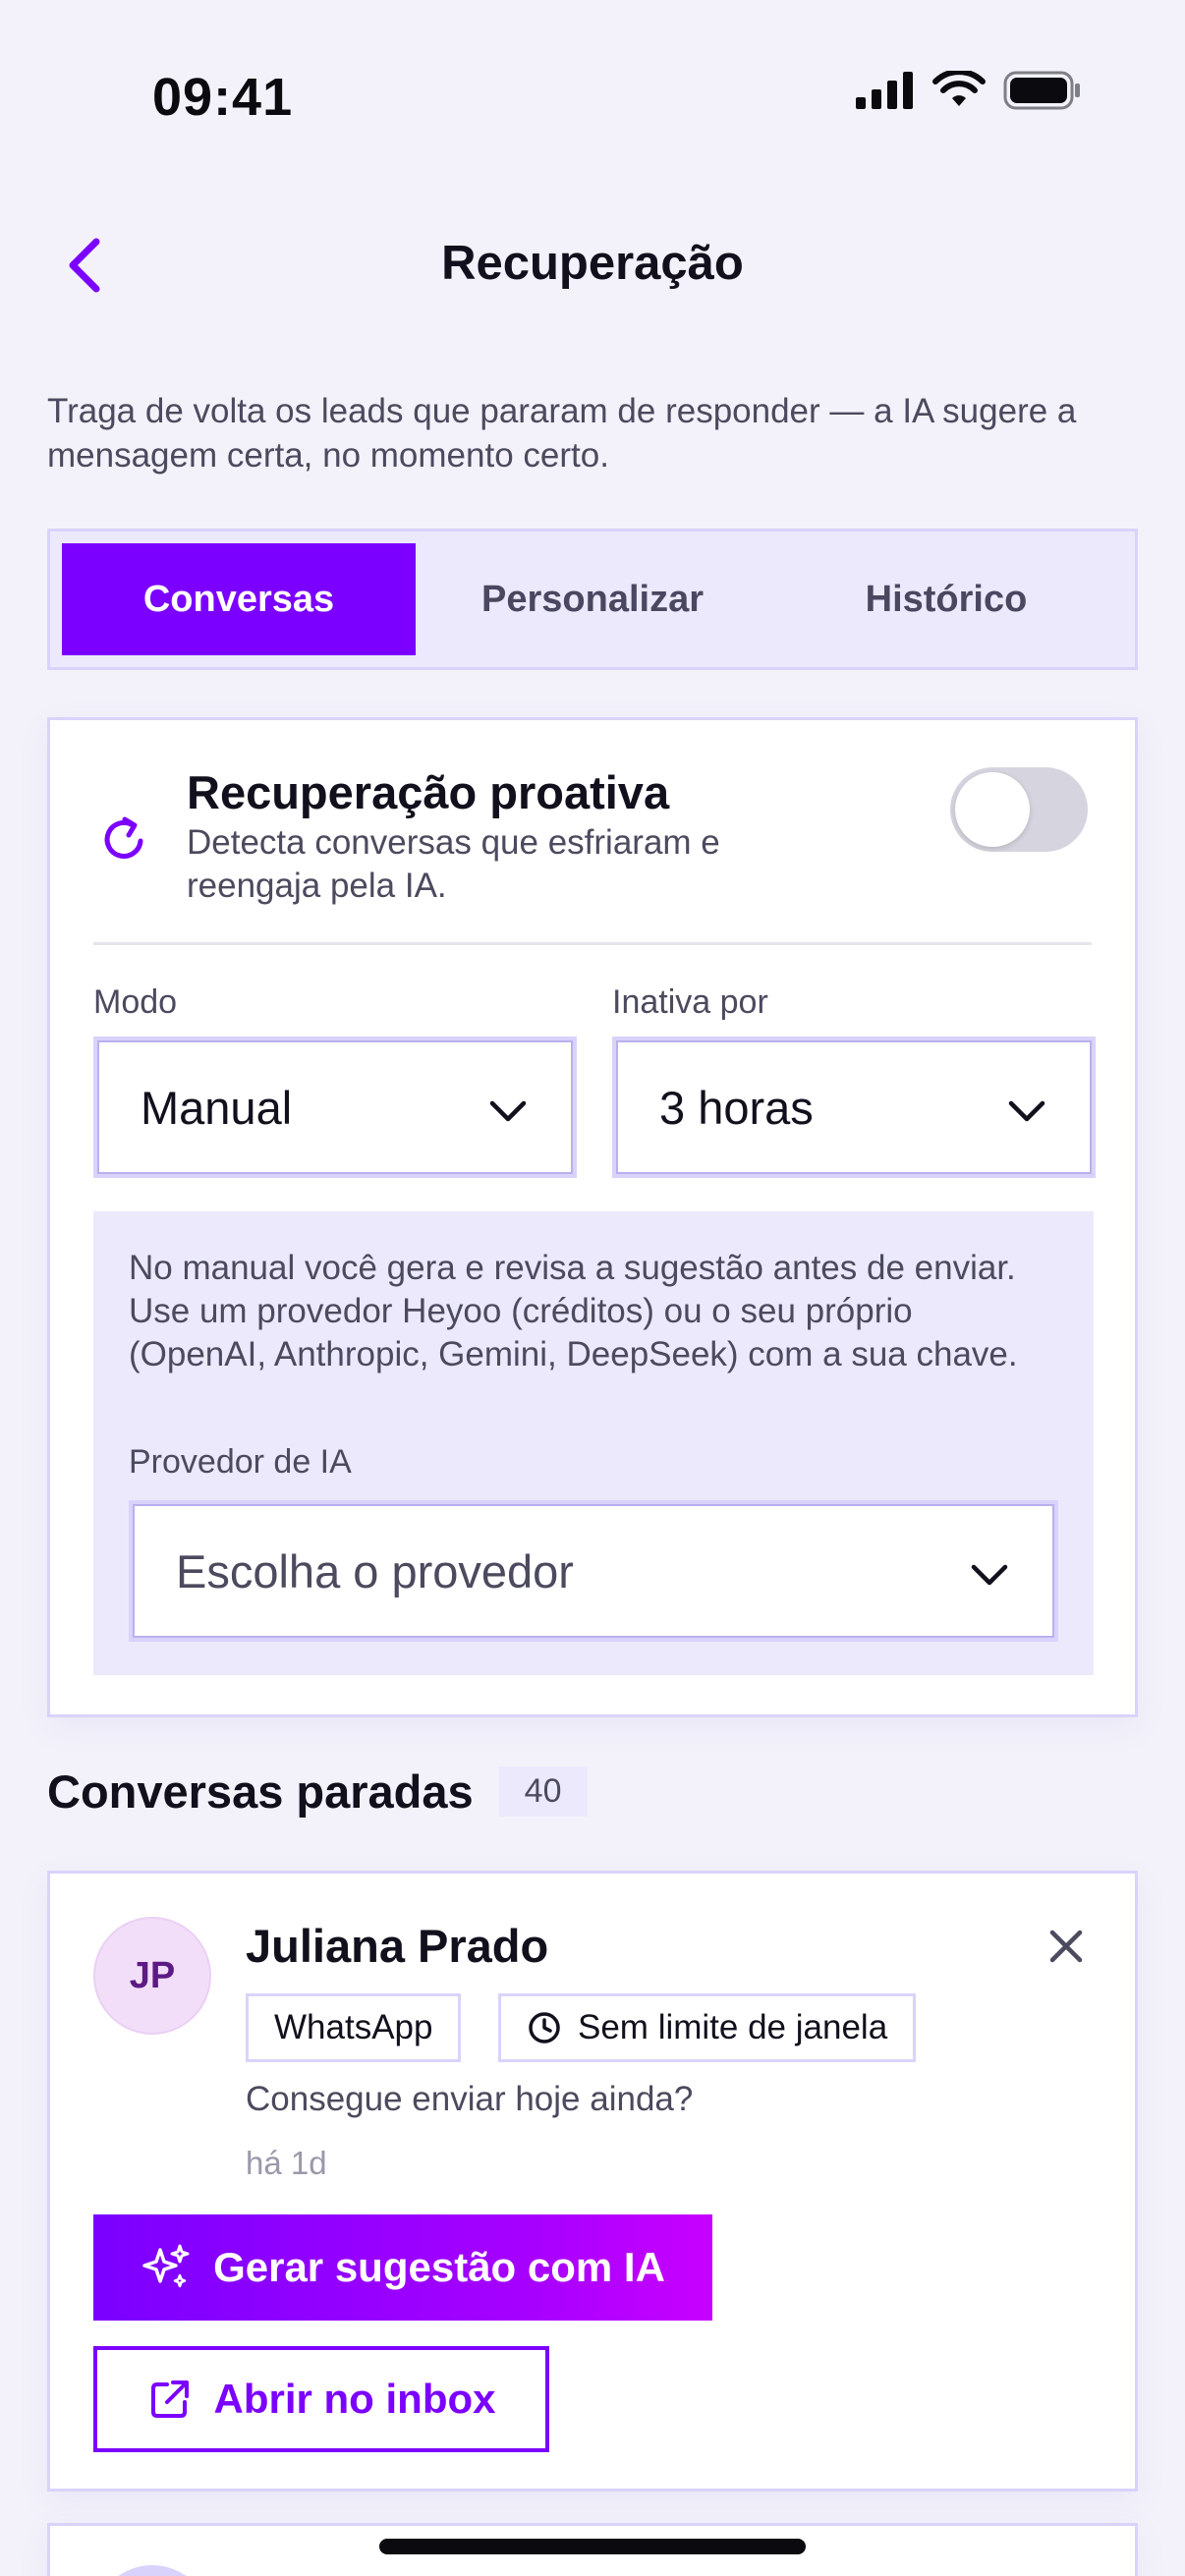 This screenshot has width=1185, height=2576. What do you see at coordinates (1041, 90) in the screenshot?
I see `battery-icon` at bounding box center [1041, 90].